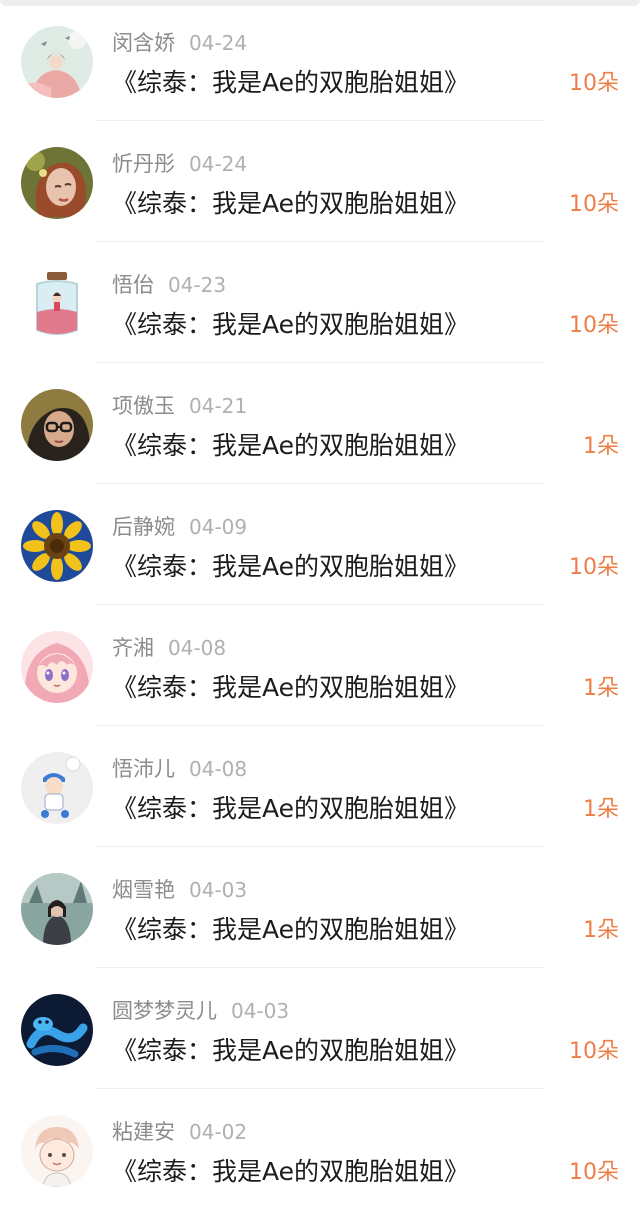 The height and width of the screenshot is (1214, 640). Describe the element at coordinates (179, 769) in the screenshot. I see `user-name: 悟沛儿 04-08` at that location.